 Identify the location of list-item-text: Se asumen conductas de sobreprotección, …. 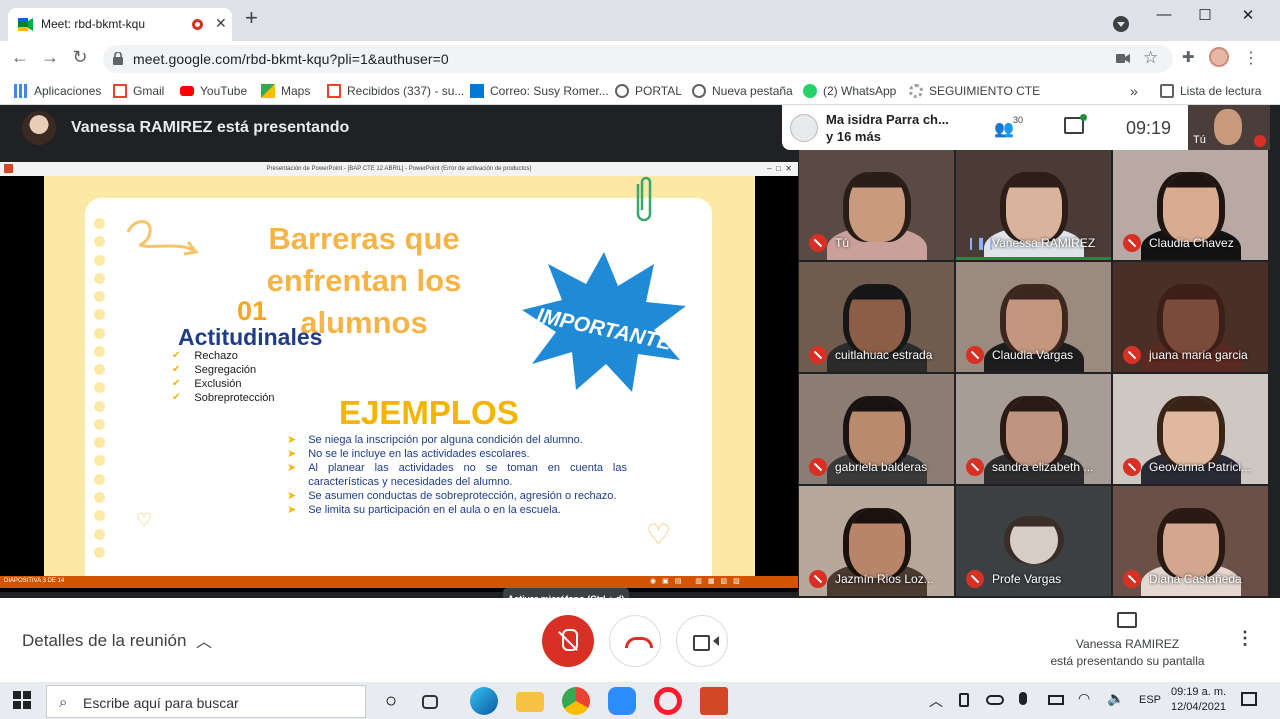
(462, 496).